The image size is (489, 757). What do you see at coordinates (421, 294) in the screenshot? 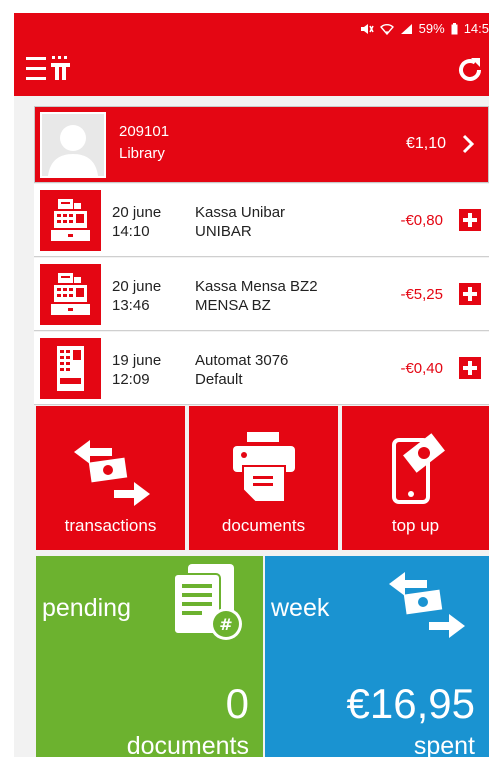
I see `transaction-amount: -€5,25` at bounding box center [421, 294].